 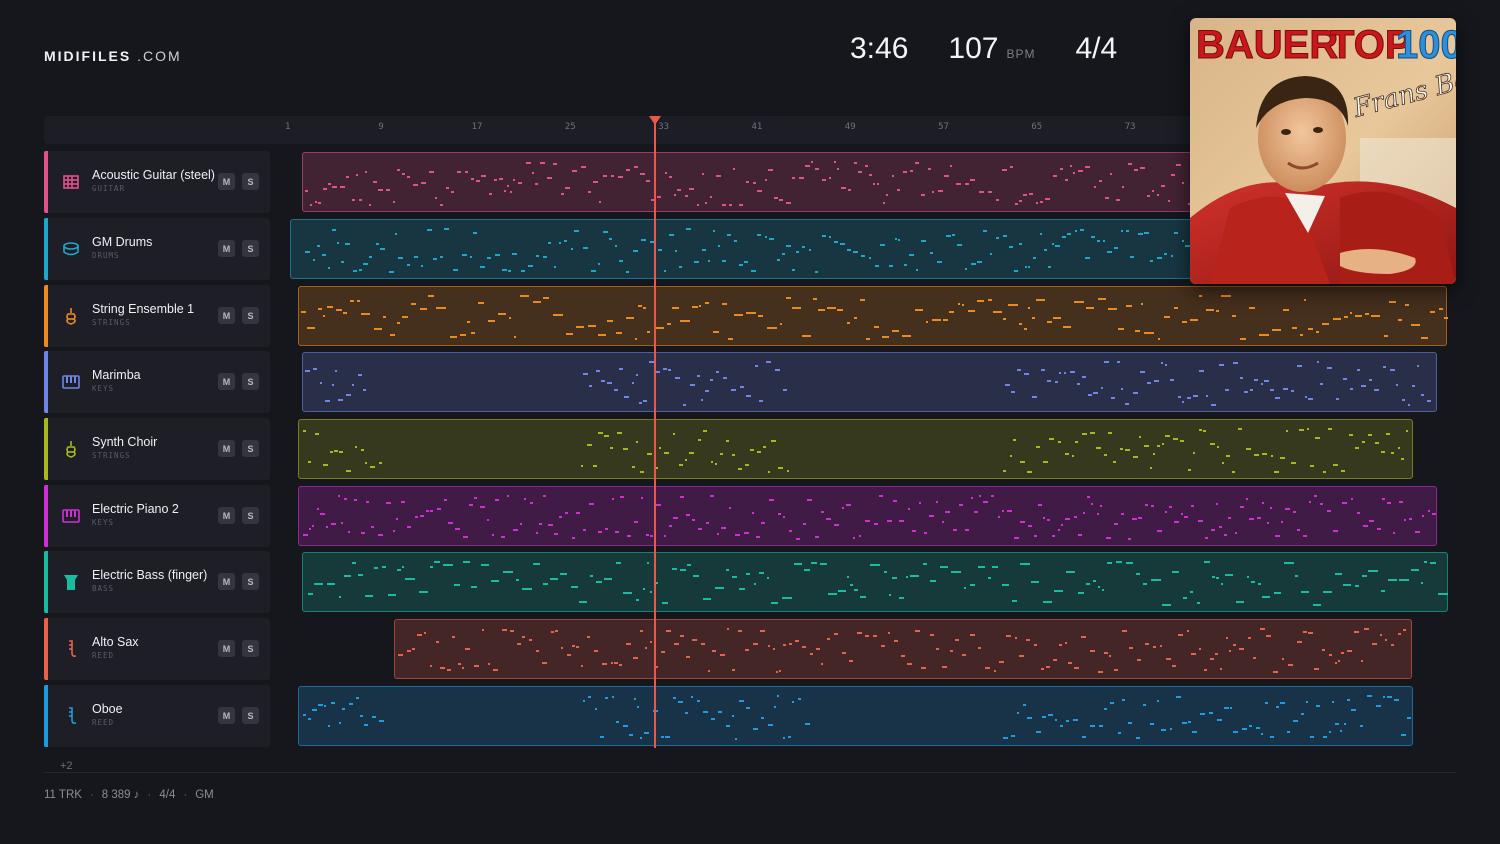 What do you see at coordinates (1267, 45) in the screenshot?
I see `album-title-a: BAUER` at bounding box center [1267, 45].